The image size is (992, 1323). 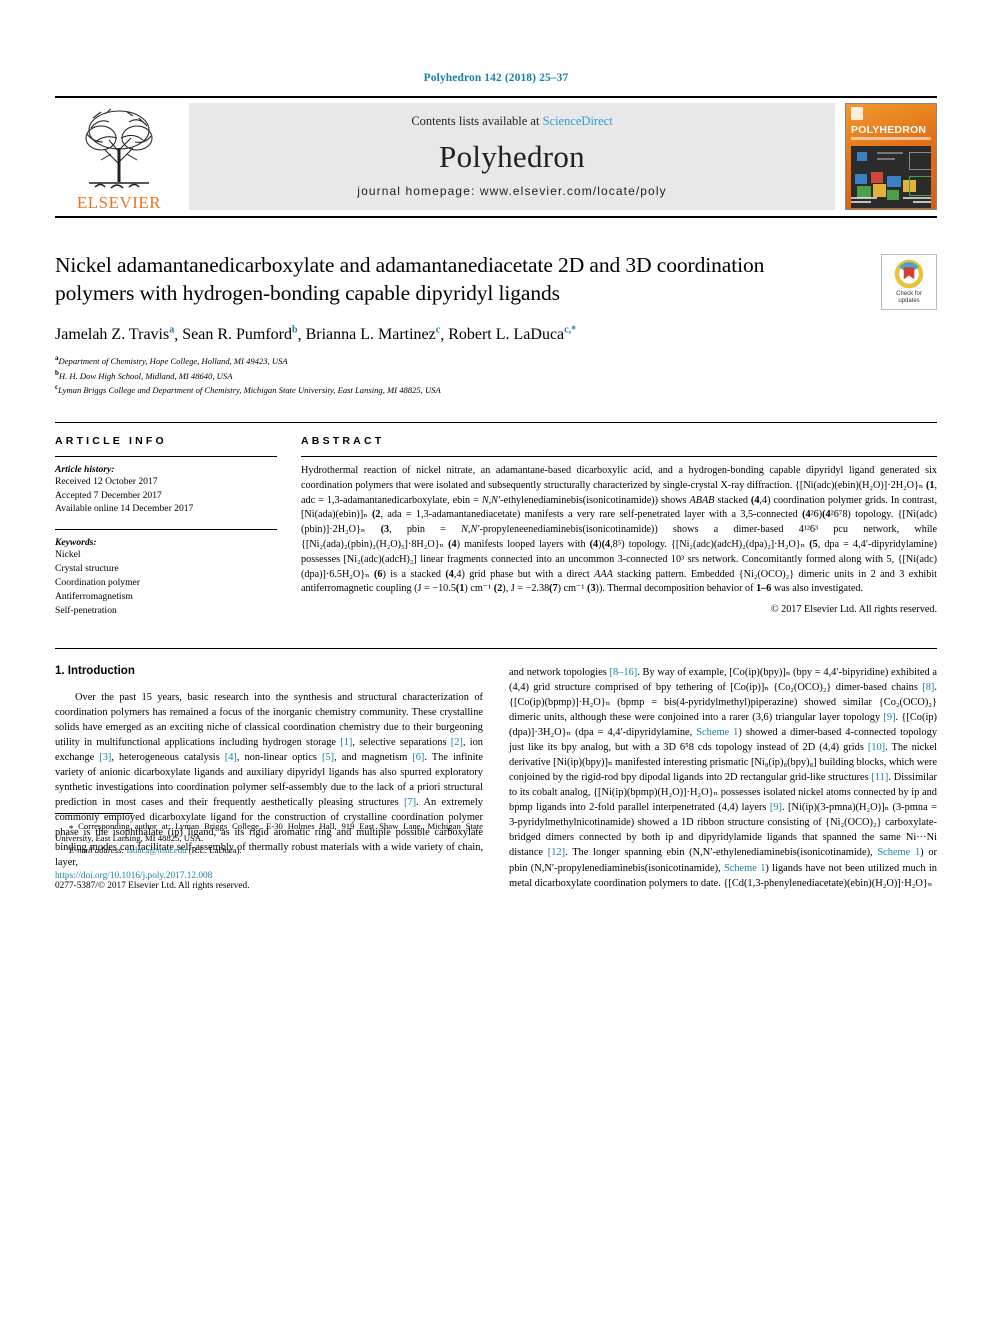 What do you see at coordinates (891, 138) in the screenshot?
I see `cover-subtitle-bar` at bounding box center [891, 138].